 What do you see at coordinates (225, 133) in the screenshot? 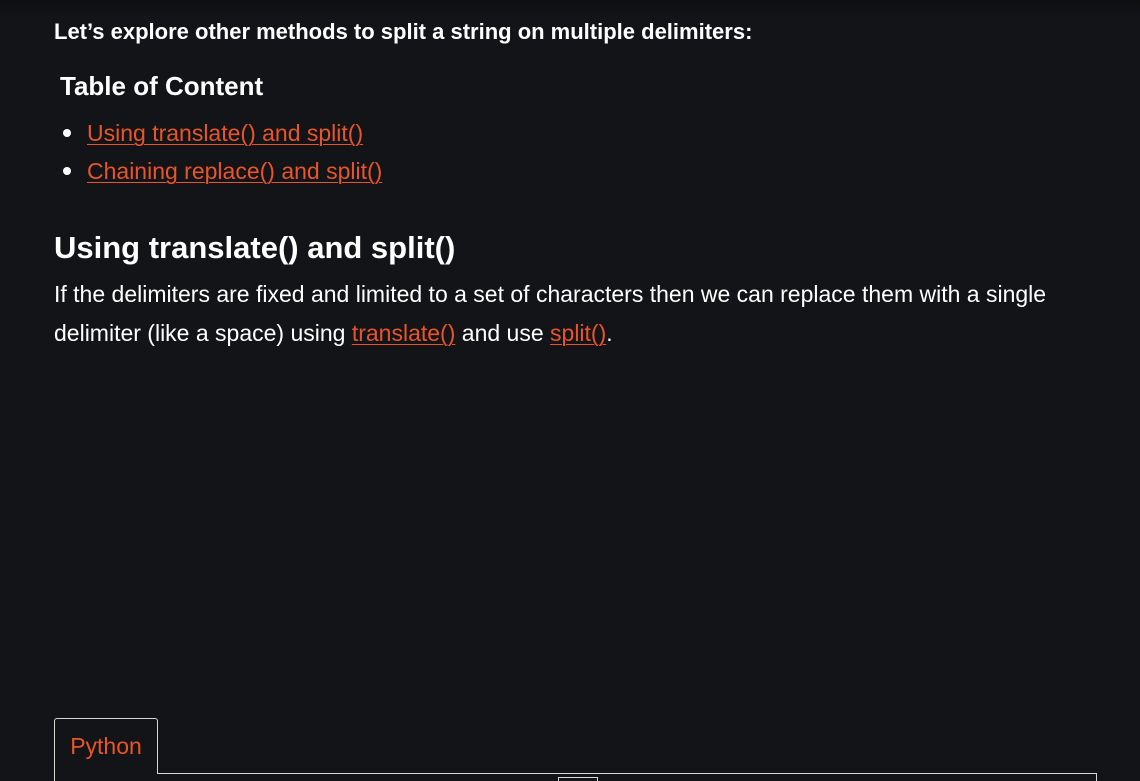
I see `toc-link-translate-split: Using translate() and split()` at bounding box center [225, 133].